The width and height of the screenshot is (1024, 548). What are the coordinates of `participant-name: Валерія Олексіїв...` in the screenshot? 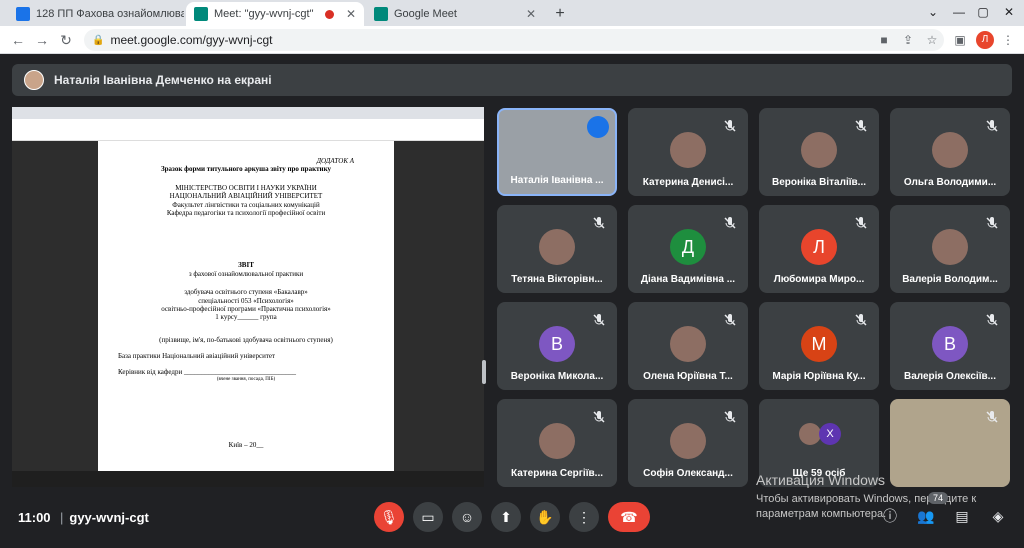 It's located at (949, 376).